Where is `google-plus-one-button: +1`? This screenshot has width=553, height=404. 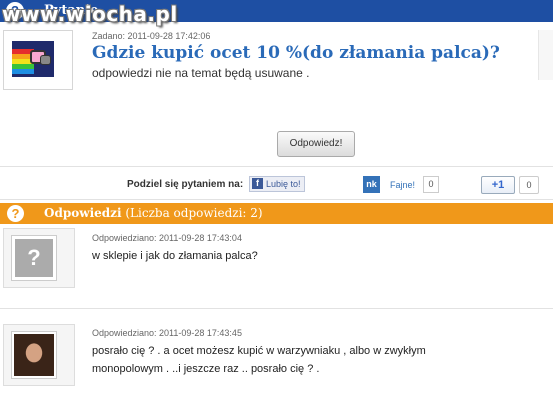
google-plus-one-button: +1 is located at coordinates (498, 185).